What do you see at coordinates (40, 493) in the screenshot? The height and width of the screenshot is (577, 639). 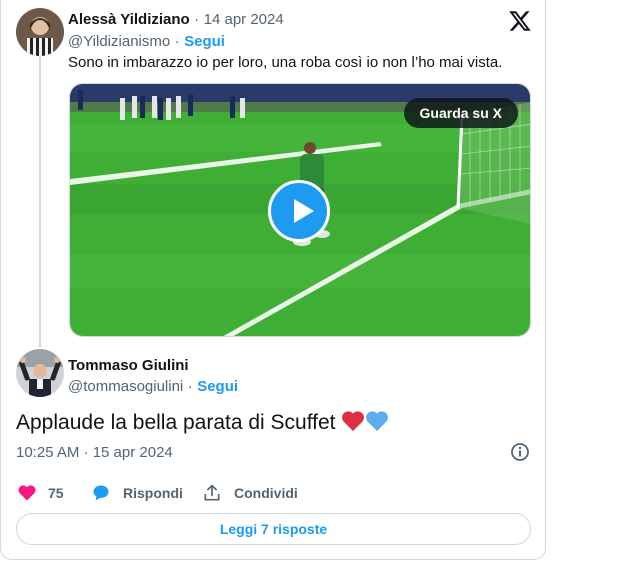 I see `like-button: 75` at bounding box center [40, 493].